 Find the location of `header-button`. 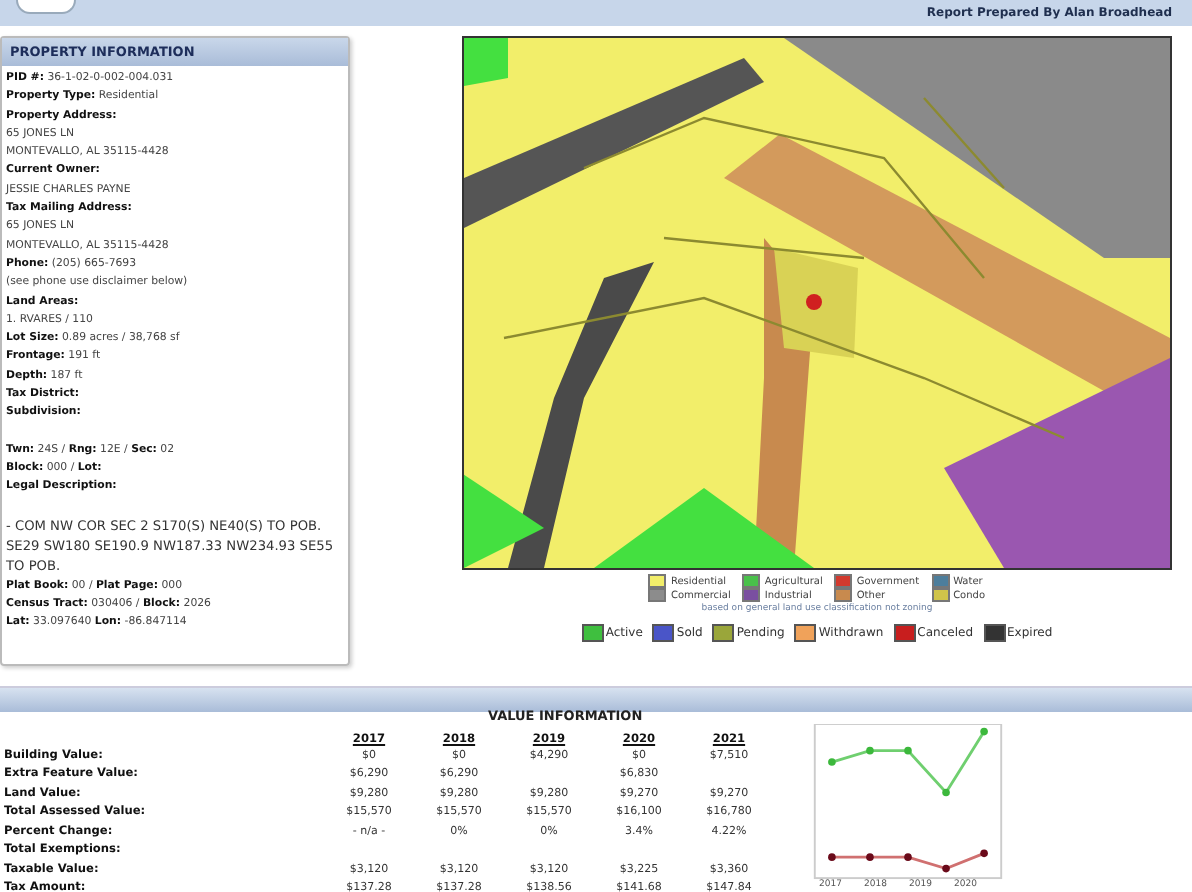

header-button is located at coordinates (46, 7).